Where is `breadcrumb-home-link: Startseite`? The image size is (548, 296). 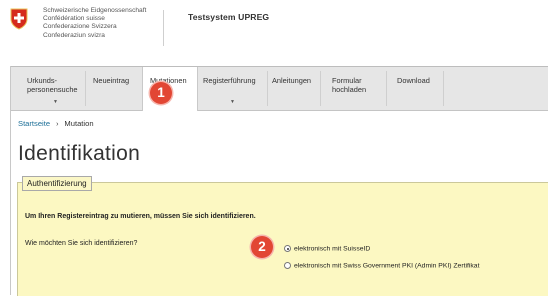
breadcrumb-home-link: Startseite is located at coordinates (34, 123).